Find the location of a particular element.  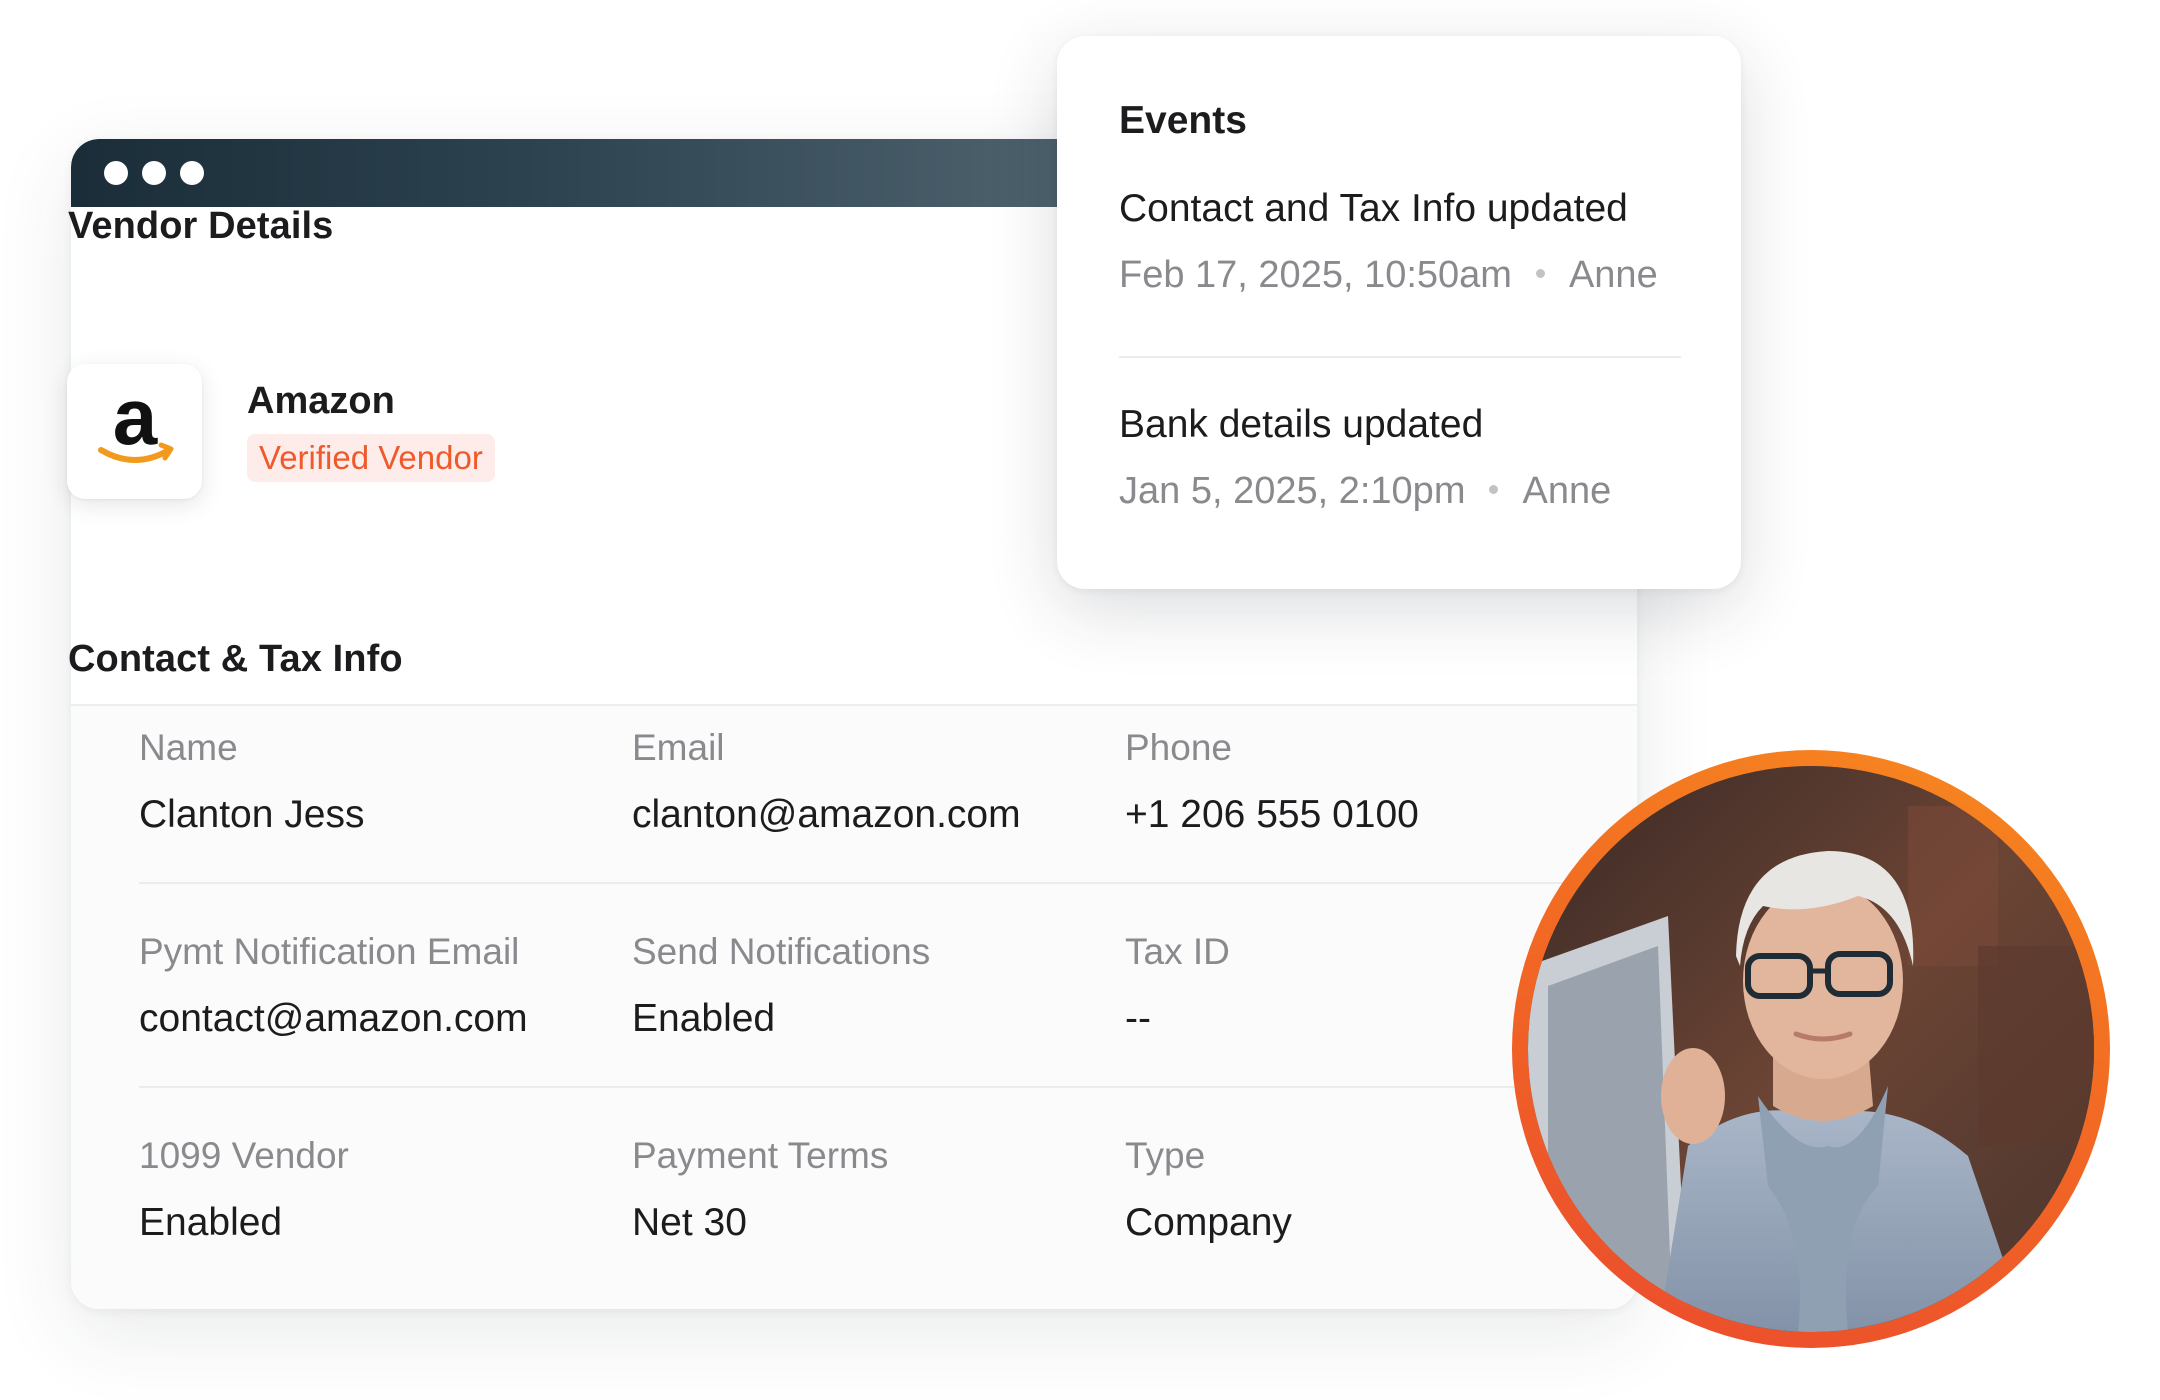

field-value-pymt-notification-email: contact@amazon.com is located at coordinates (333, 1019).